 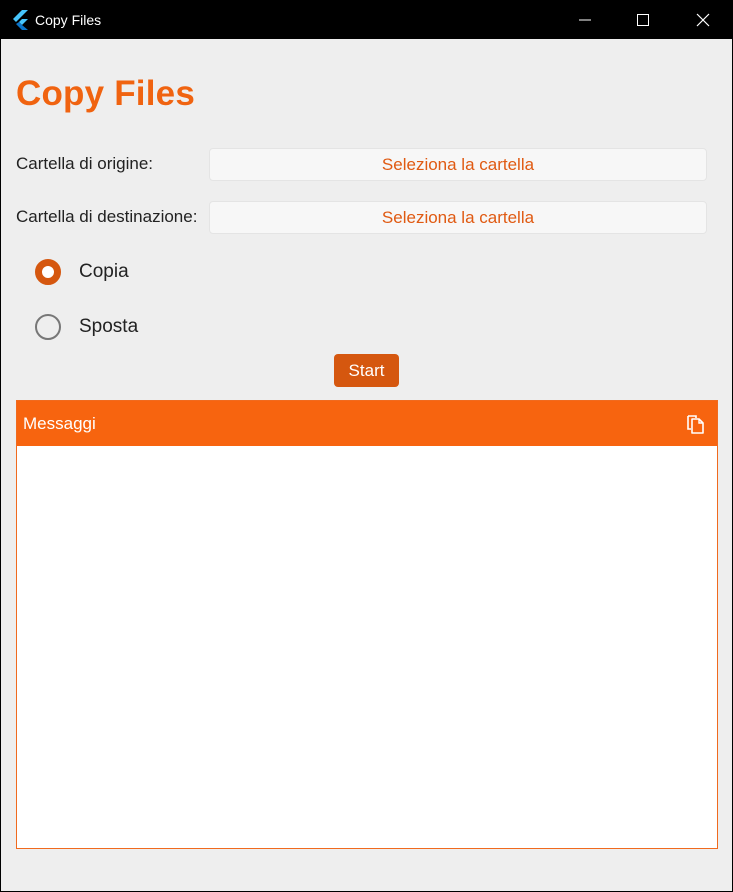 What do you see at coordinates (104, 271) in the screenshot?
I see `radio-label-copy: Copia` at bounding box center [104, 271].